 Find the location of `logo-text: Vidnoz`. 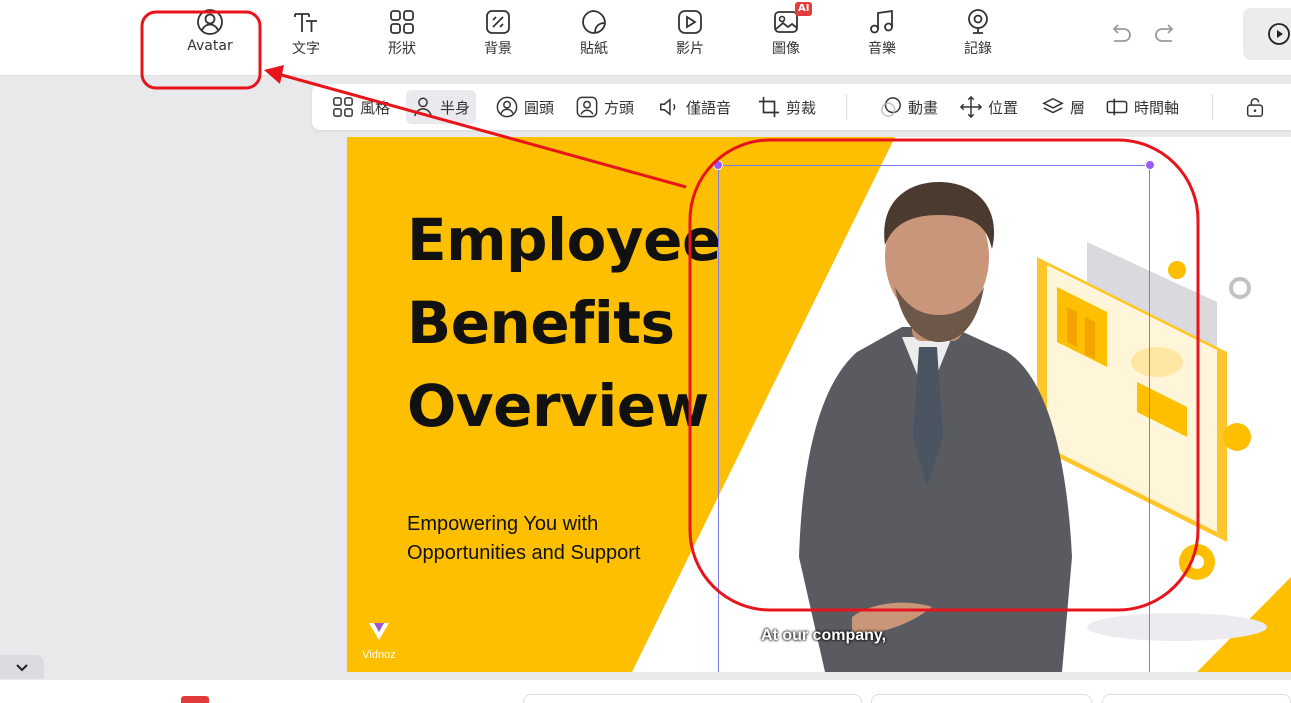

logo-text: Vidnoz is located at coordinates (379, 655).